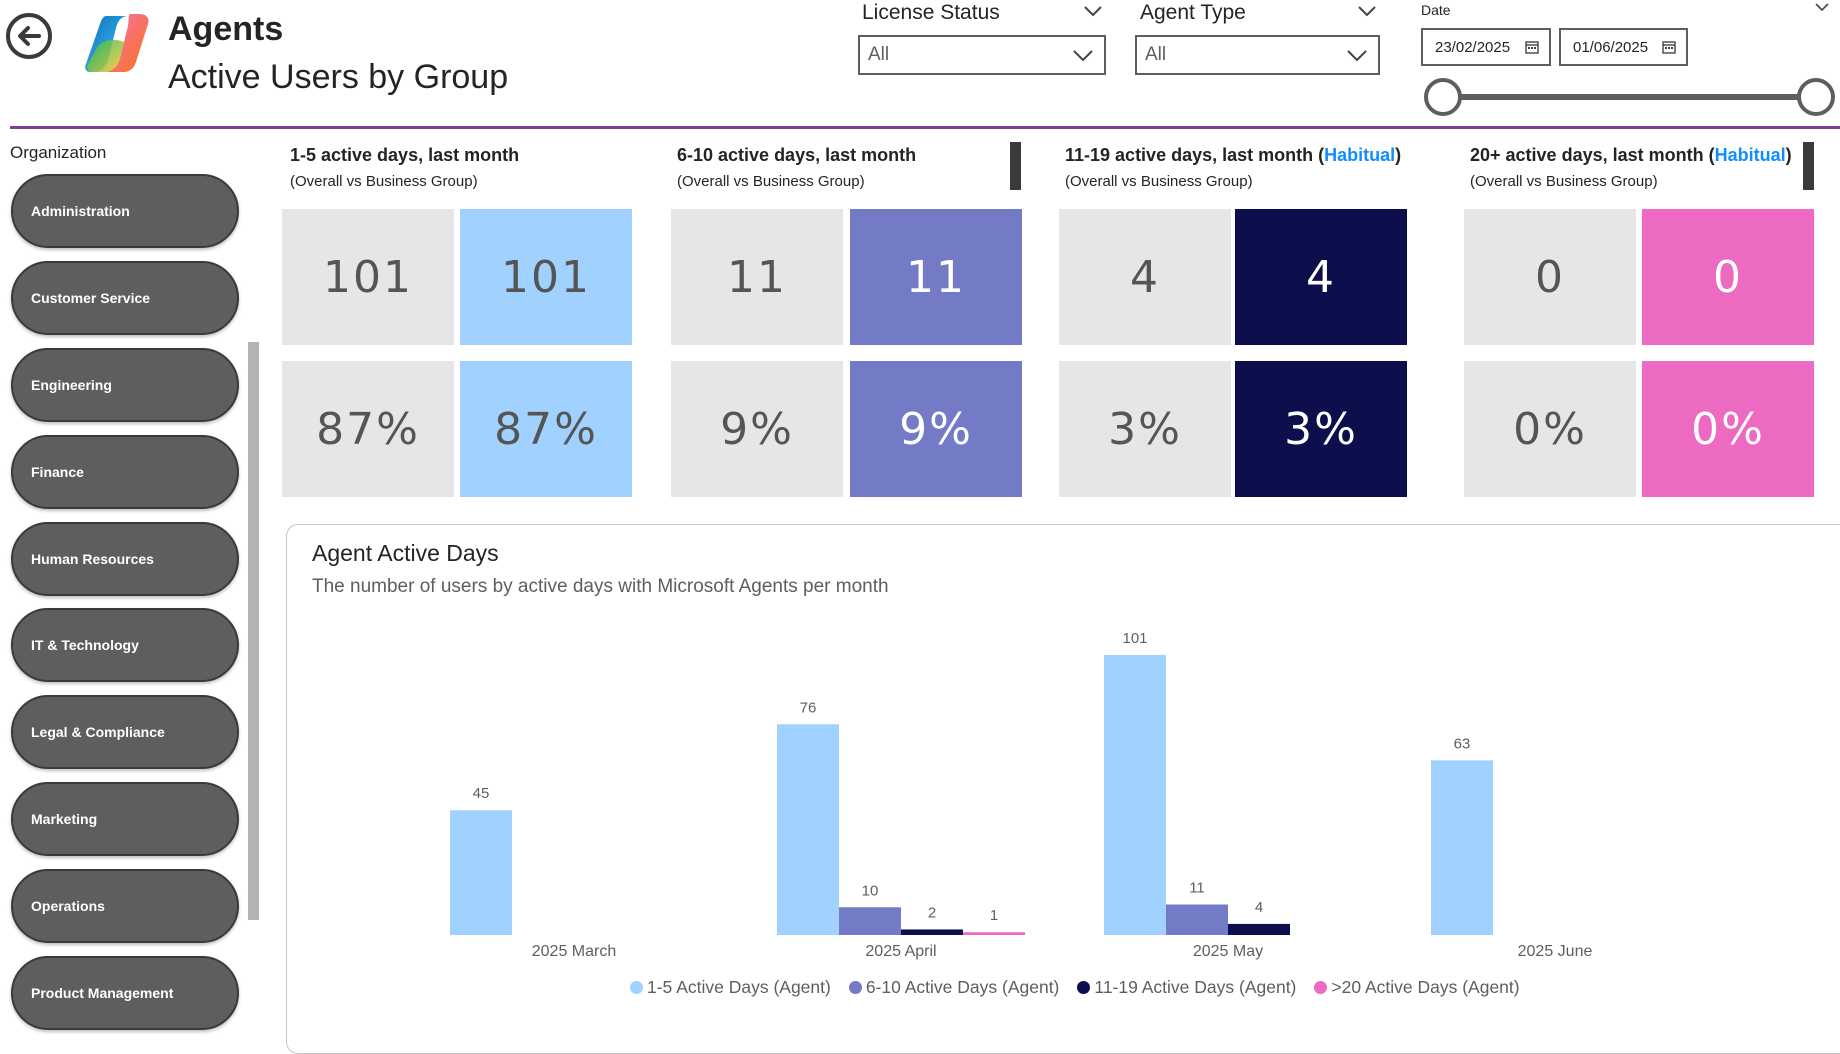 This screenshot has height=1054, width=1840. What do you see at coordinates (64, 819) in the screenshot?
I see `org-button-label: Marketing` at bounding box center [64, 819].